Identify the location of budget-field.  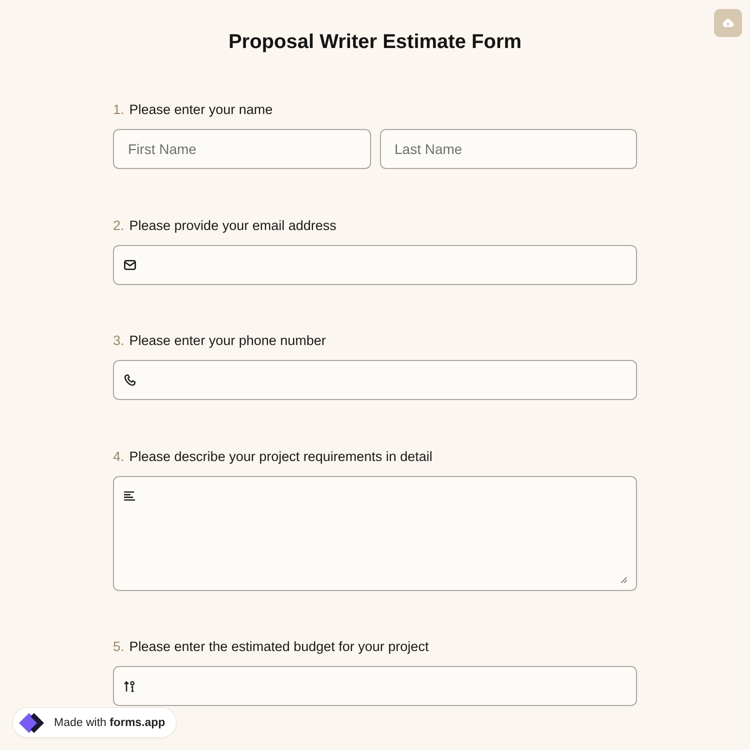
(375, 686).